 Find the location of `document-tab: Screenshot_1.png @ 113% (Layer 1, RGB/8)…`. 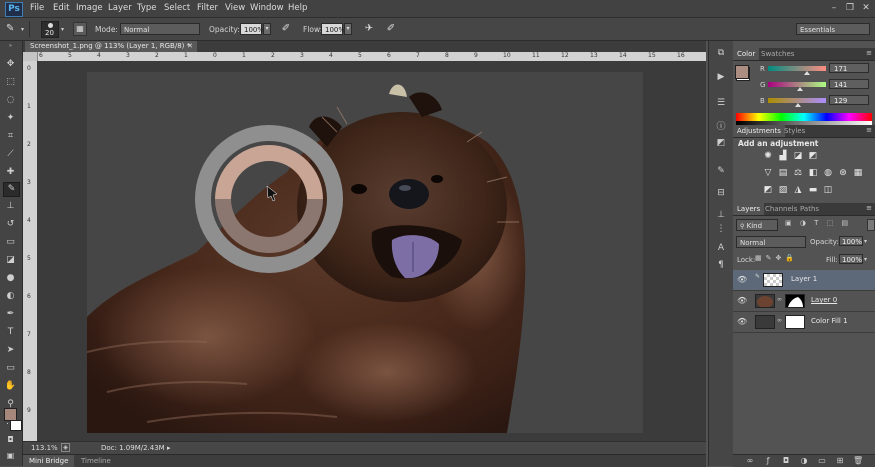

document-tab: Screenshot_1.png @ 113% (Layer 1, RGB/8)… is located at coordinates (111, 46).